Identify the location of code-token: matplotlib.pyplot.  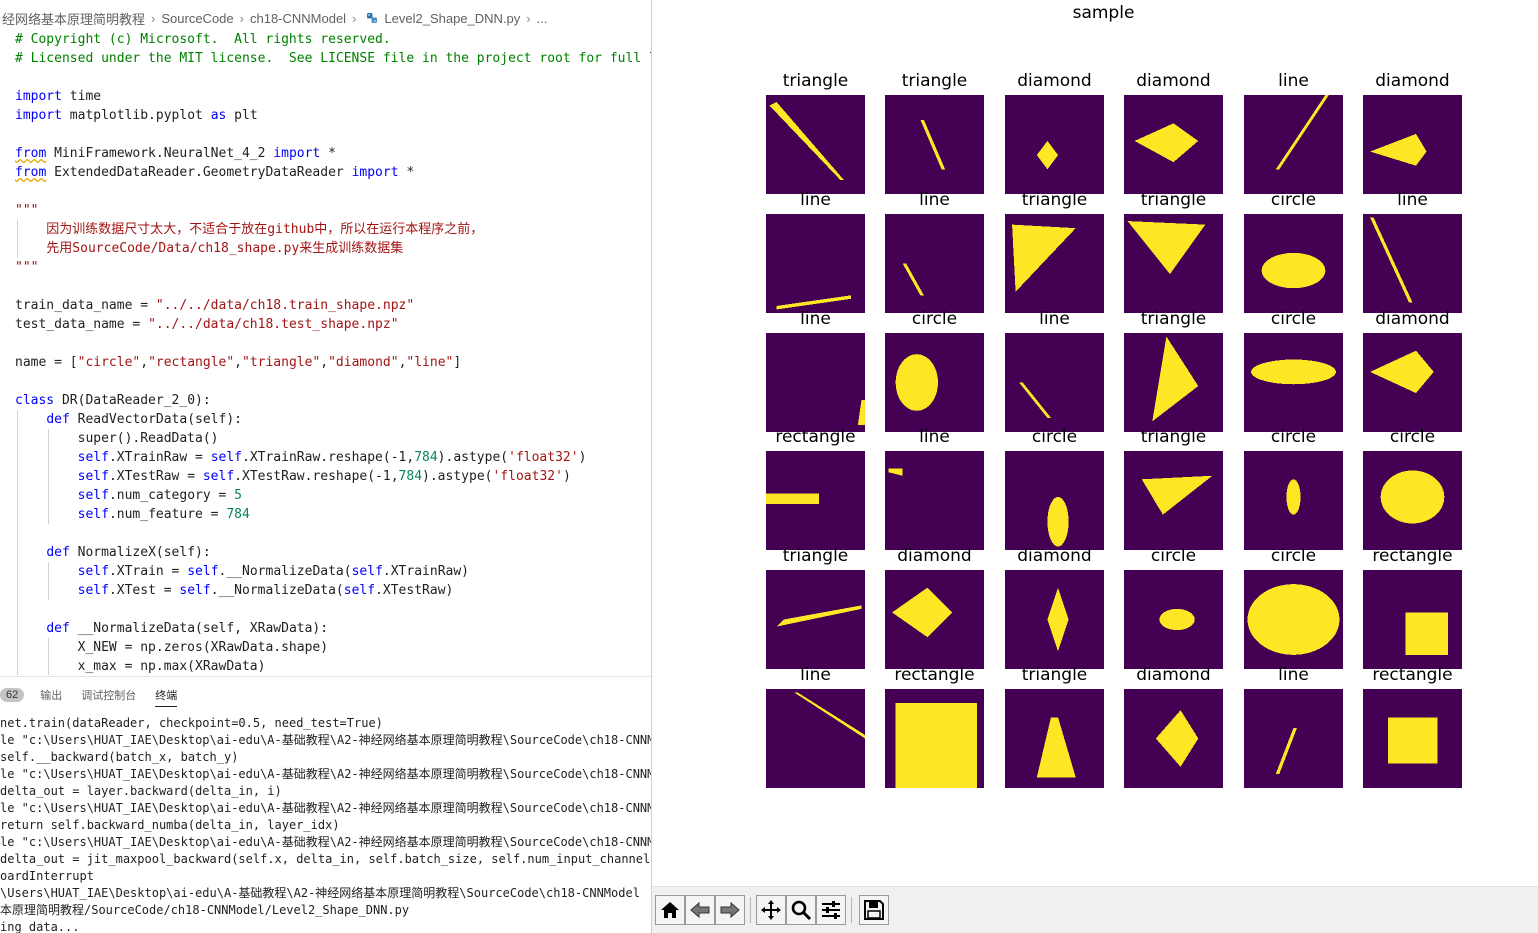
(136, 115).